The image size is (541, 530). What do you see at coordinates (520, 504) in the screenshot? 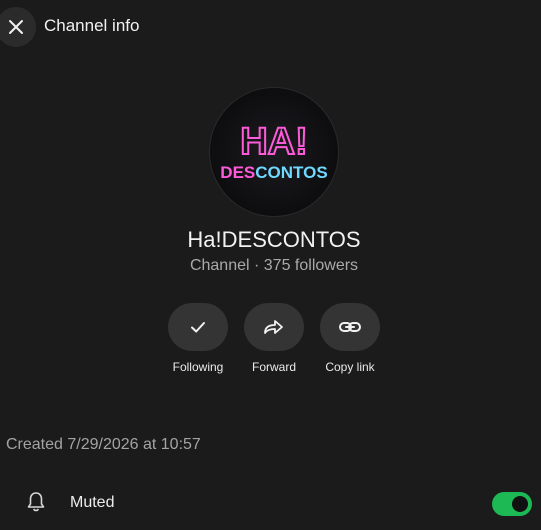
I see `toggle-knob` at bounding box center [520, 504].